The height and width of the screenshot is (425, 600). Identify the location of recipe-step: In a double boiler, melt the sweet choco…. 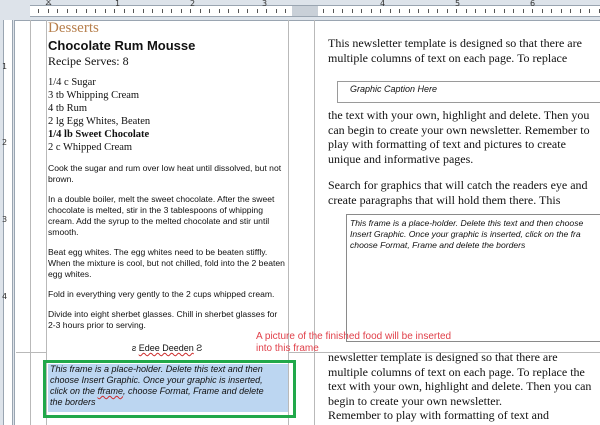
(167, 216).